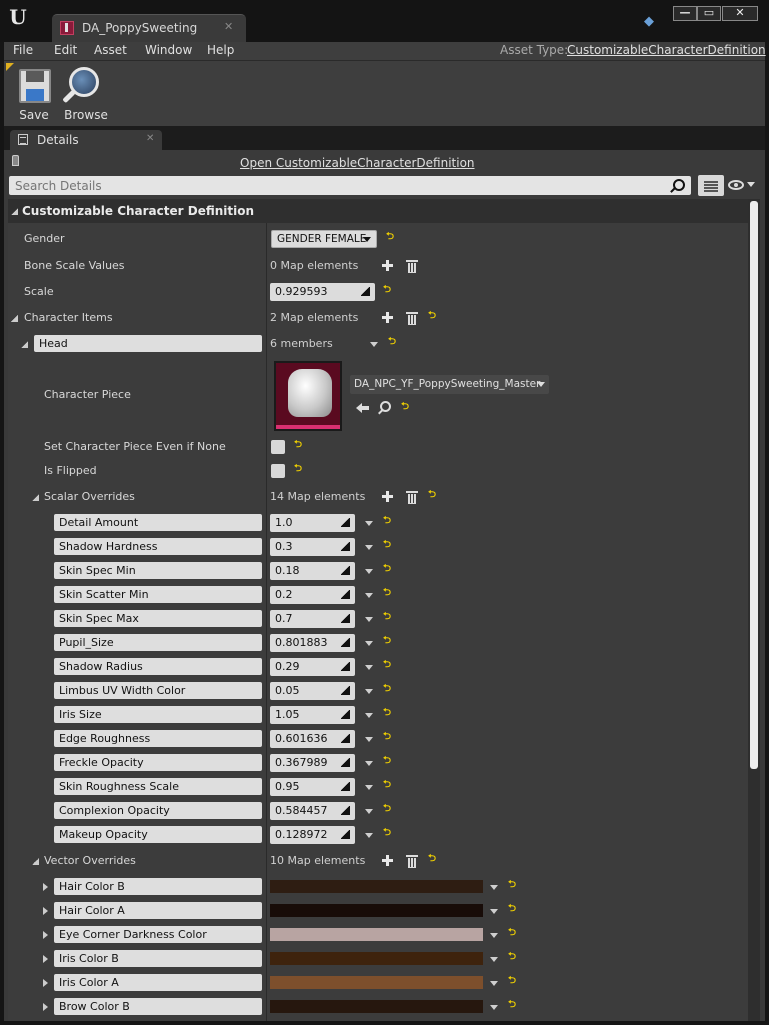 Image resolution: width=769 pixels, height=1025 pixels. Describe the element at coordinates (378, 211) in the screenshot. I see `category-header: Customizable Character Definition` at that location.